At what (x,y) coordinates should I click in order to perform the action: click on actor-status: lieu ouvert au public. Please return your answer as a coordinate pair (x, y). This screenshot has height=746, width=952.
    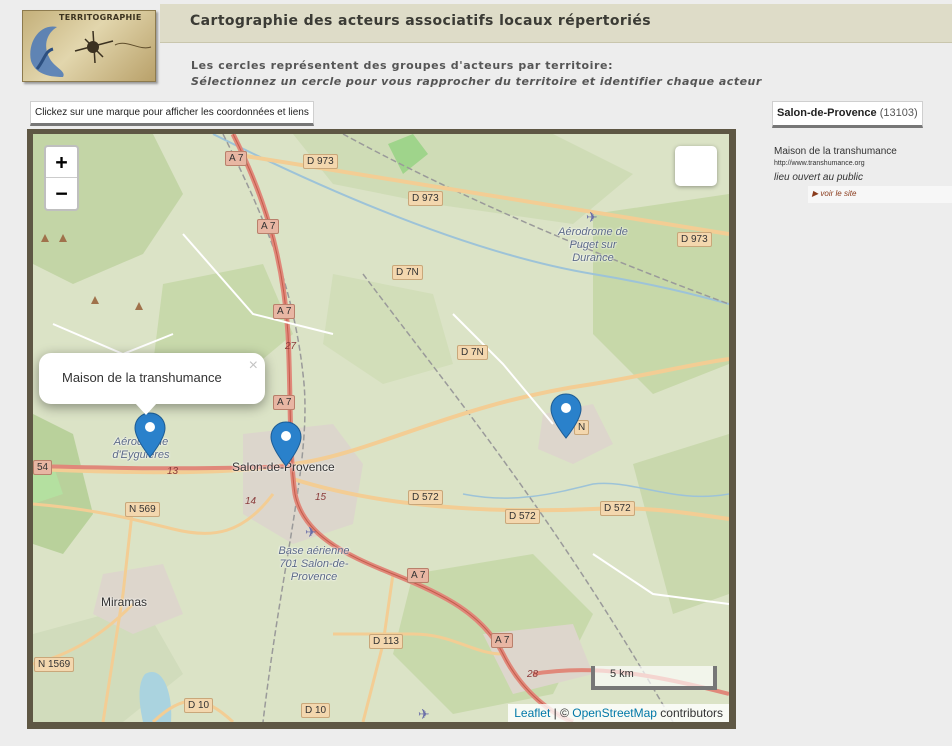
    Looking at the image, I should click on (818, 177).